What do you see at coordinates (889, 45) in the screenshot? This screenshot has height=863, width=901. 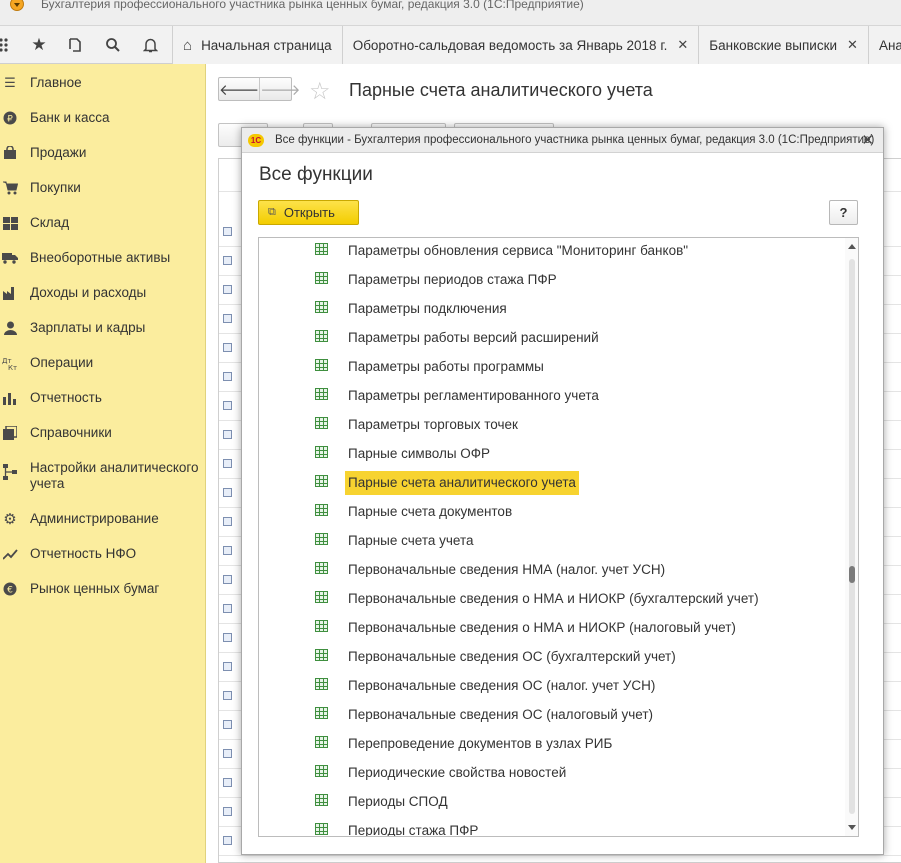 I see `tab-label: Анализ с` at bounding box center [889, 45].